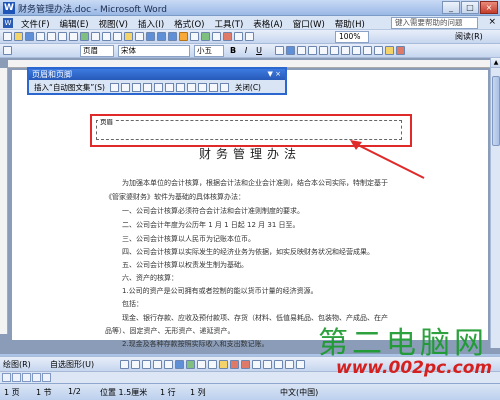 The height and width of the screenshot is (400, 500). Describe the element at coordinates (151, 24) in the screenshot. I see `menu-insert: 插入(I)` at that location.